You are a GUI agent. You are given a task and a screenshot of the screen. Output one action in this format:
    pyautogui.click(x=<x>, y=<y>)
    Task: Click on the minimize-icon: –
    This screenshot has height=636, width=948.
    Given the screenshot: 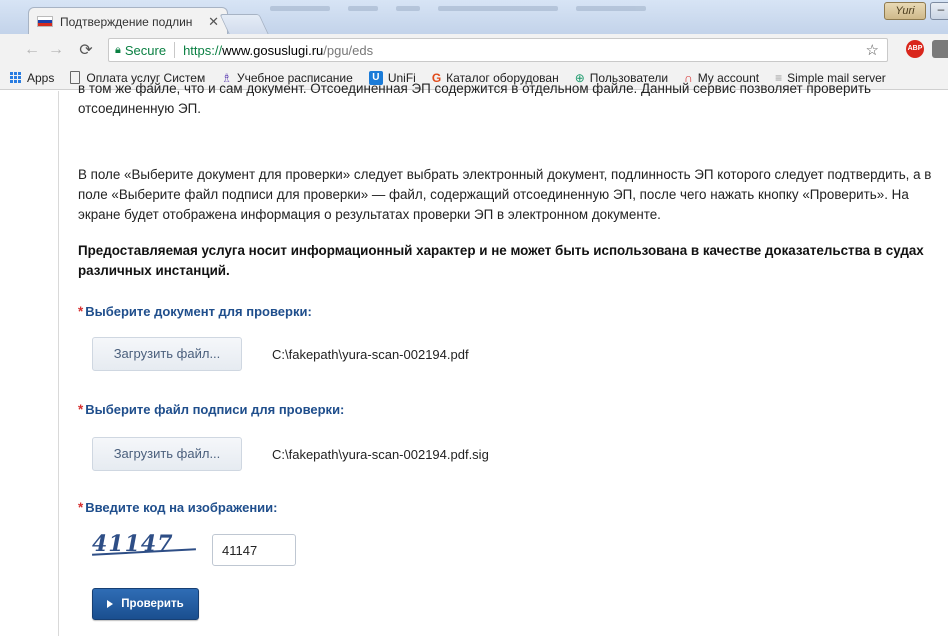 What is the action you would take?
    pyautogui.click(x=939, y=11)
    